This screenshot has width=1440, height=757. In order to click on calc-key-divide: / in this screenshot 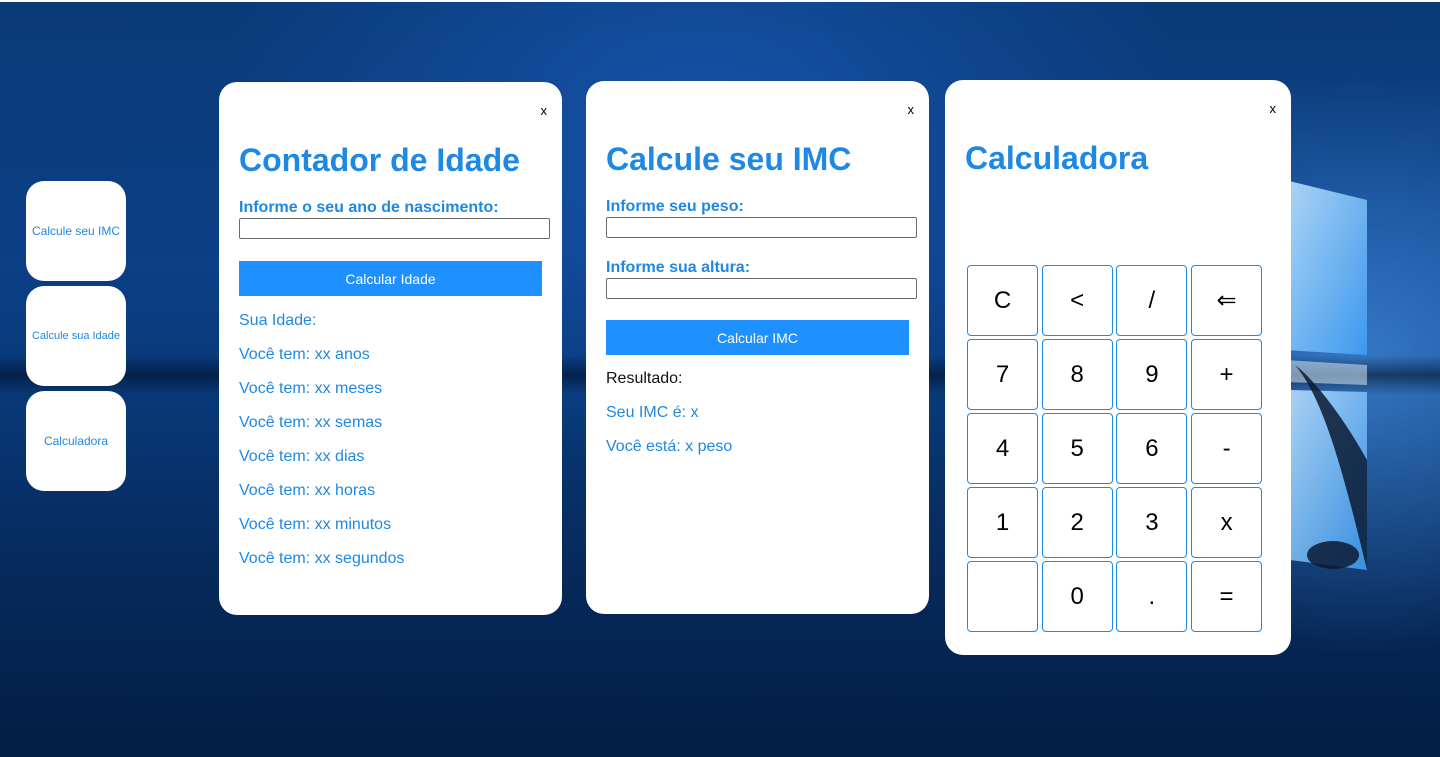, I will do `click(1152, 300)`.